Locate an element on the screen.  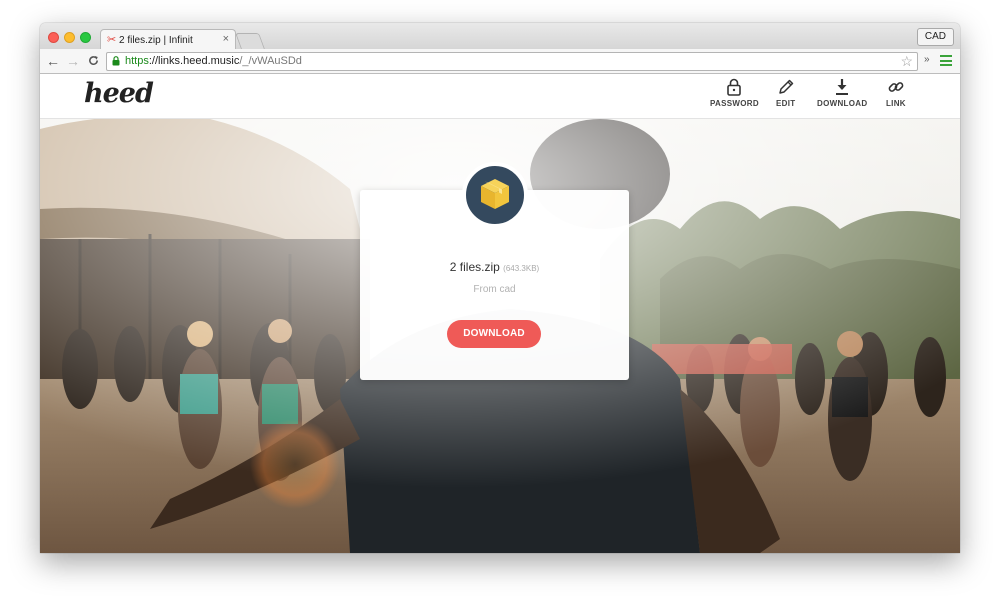
tab-close-icon: × is located at coordinates (226, 39).